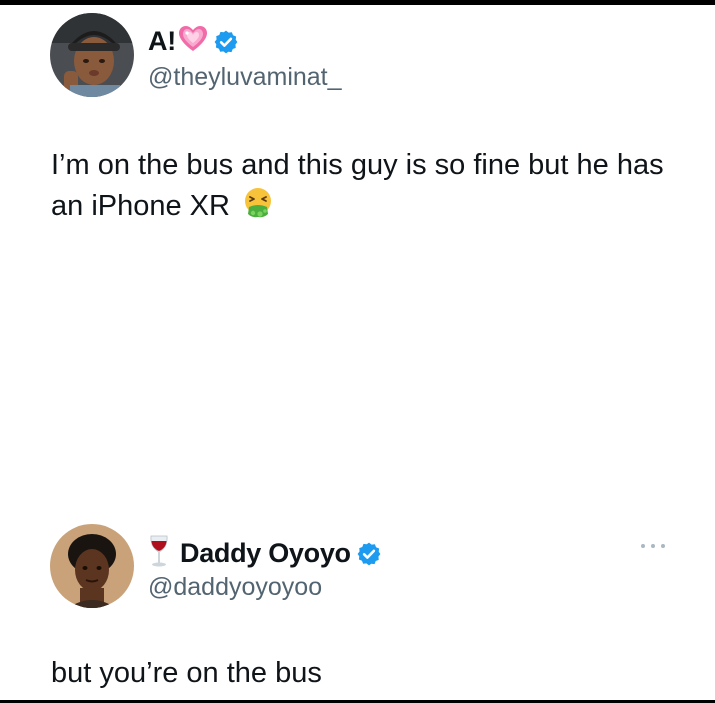 Image resolution: width=715 pixels, height=703 pixels. I want to click on author-handle: @theyluvaminat_, so click(245, 77).